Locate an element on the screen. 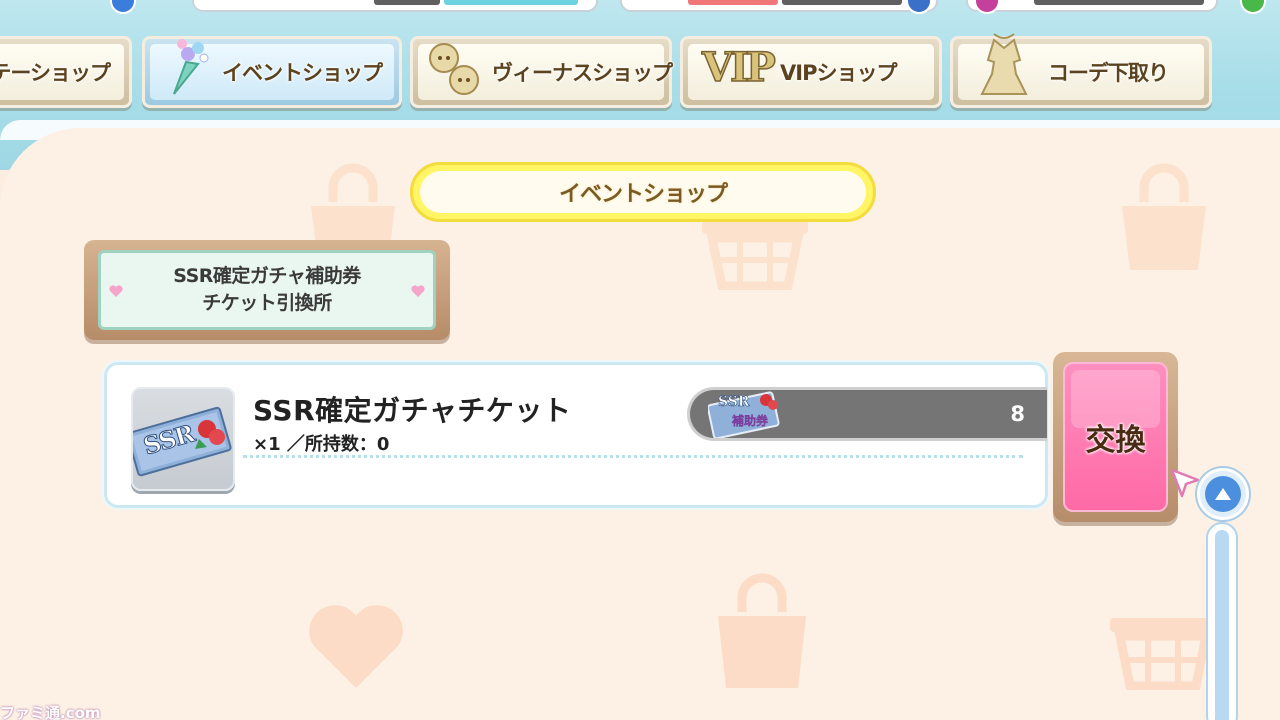 The width and height of the screenshot is (1280, 720). tab-venus-shop: ヴィーナスショップ is located at coordinates (541, 72).